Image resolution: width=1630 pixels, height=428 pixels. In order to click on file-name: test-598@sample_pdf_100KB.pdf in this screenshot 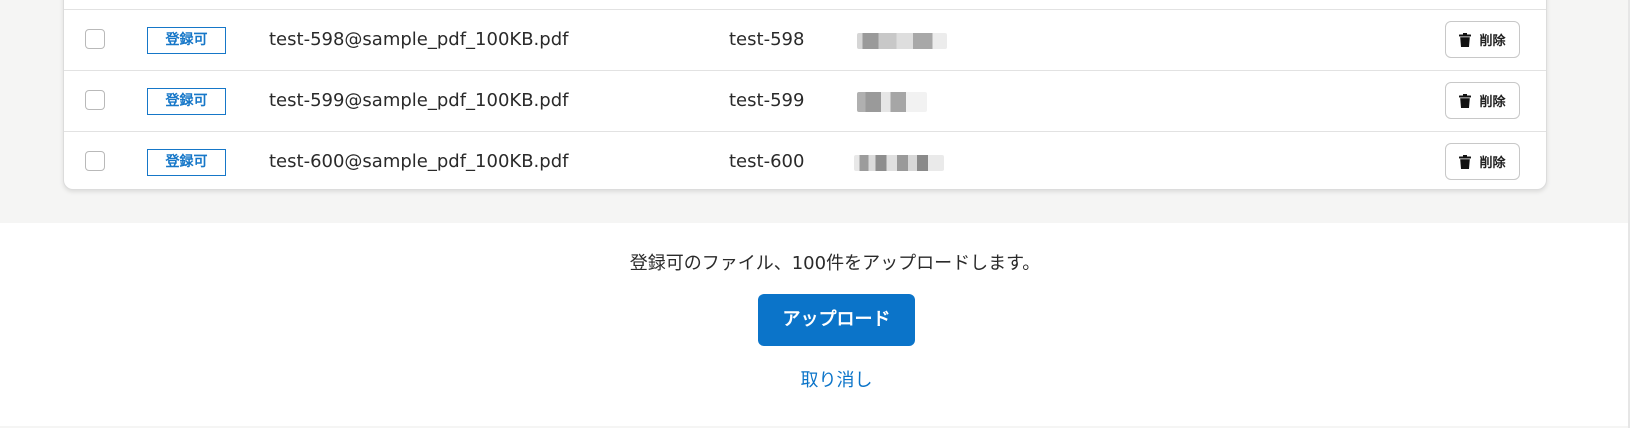, I will do `click(419, 39)`.